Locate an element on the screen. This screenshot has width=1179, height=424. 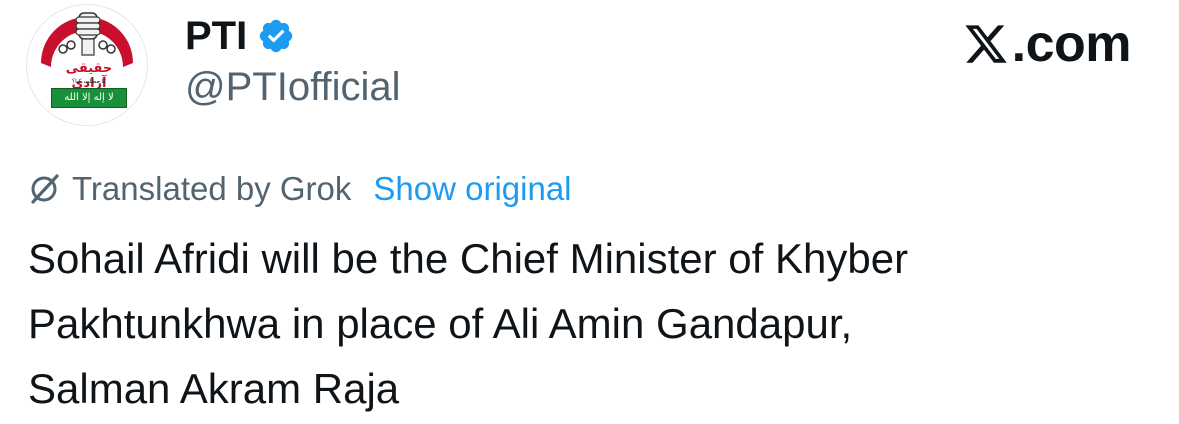
avatar-subline: کا مطلب کیا؟ is located at coordinates (89, 81).